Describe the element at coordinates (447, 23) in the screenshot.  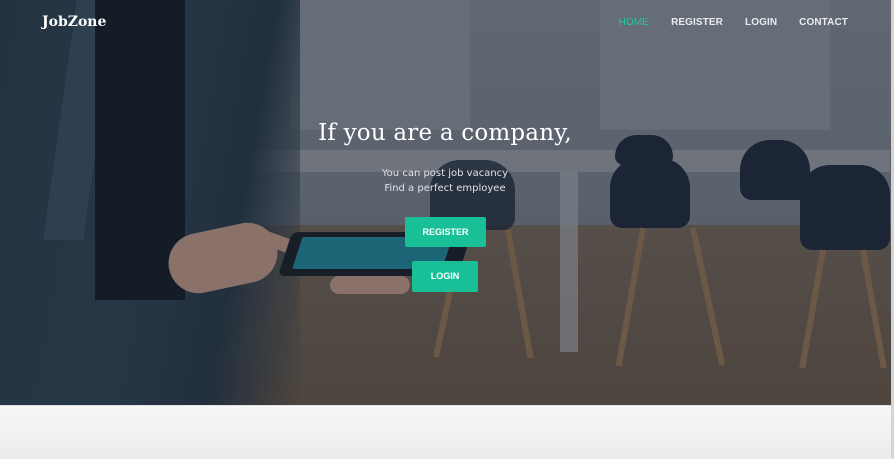
I see `navbar: JobZone HOME REGISTER LOGIN CONTACT` at that location.